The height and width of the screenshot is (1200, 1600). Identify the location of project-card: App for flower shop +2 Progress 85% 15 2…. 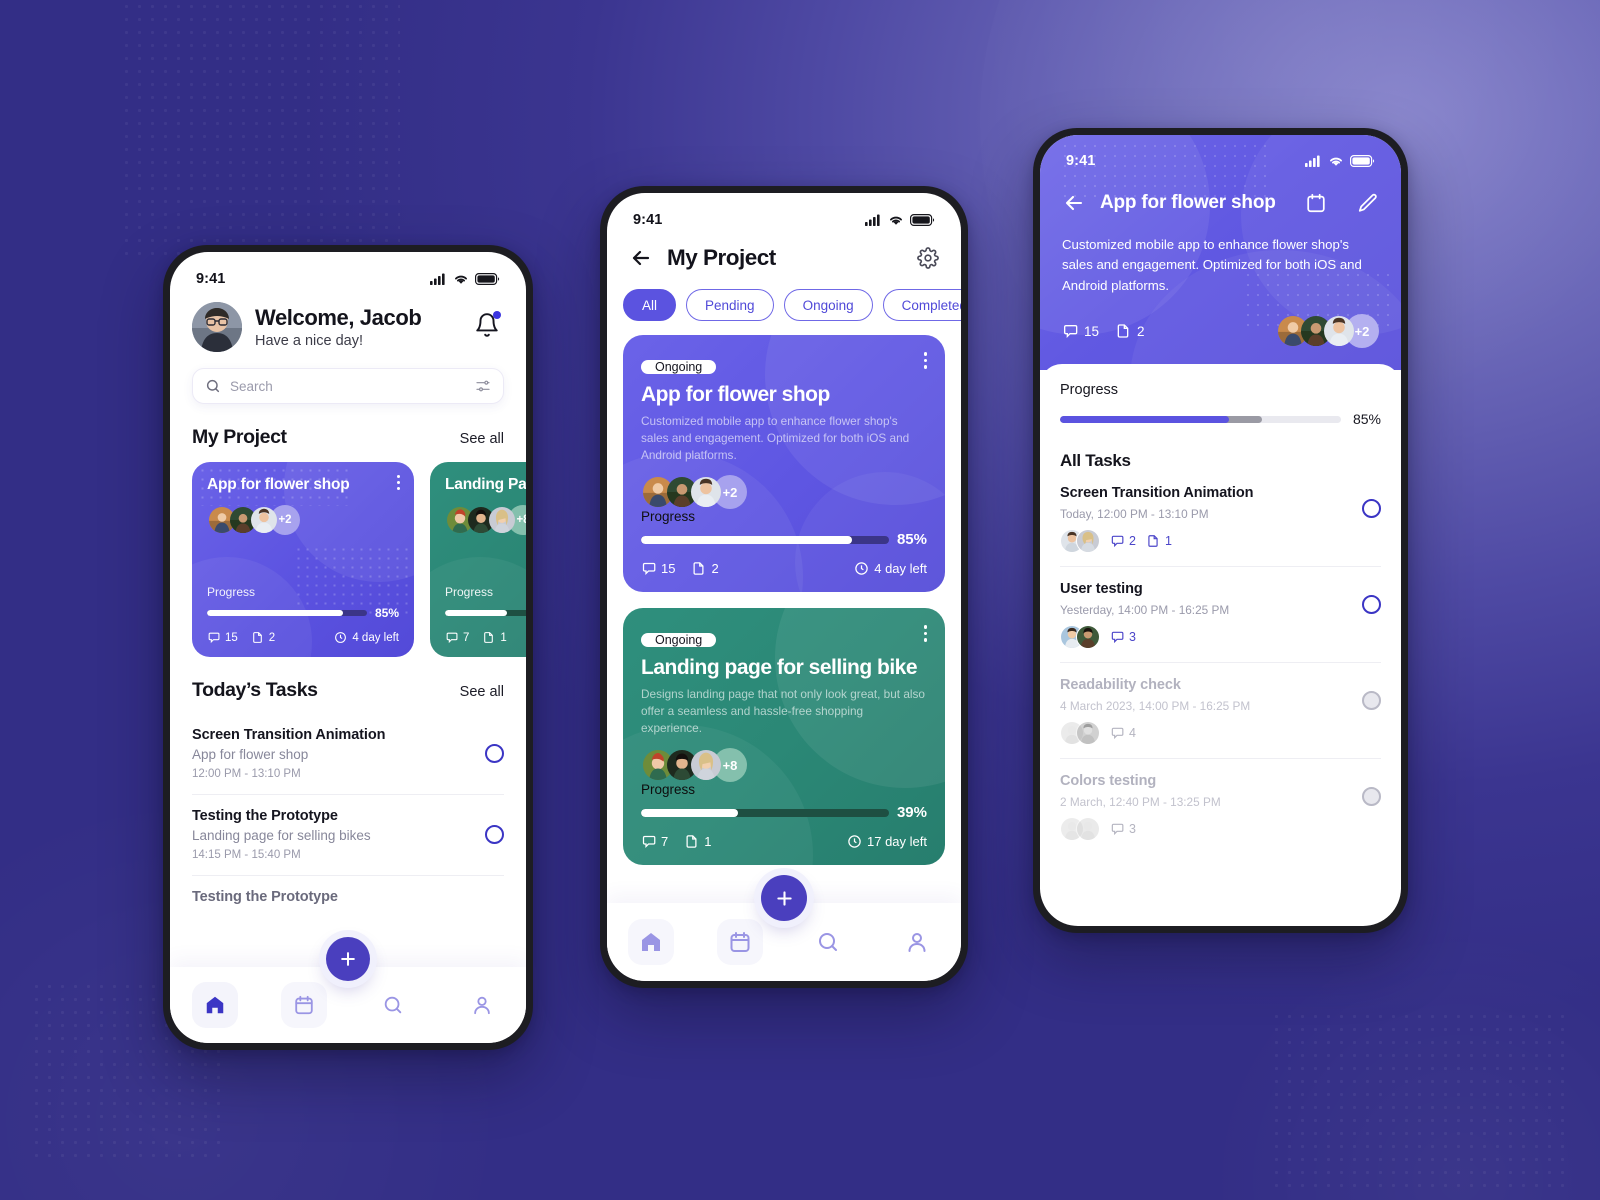
(303, 559).